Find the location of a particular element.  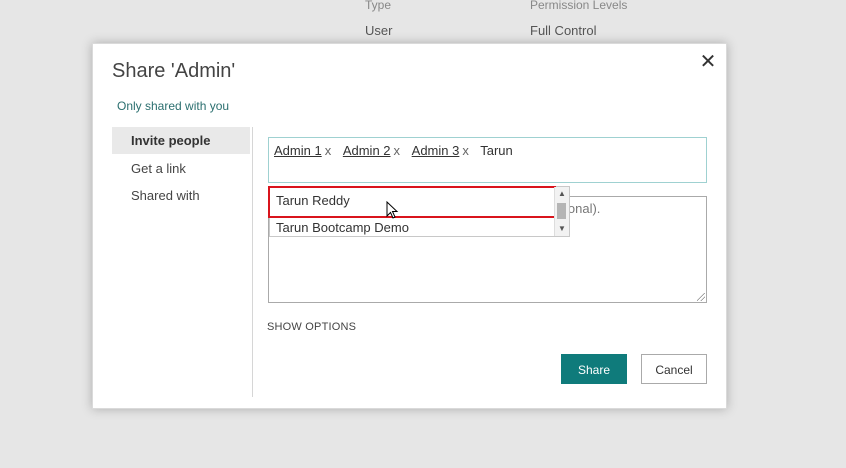

suggestion-scrollbar: ▲ ▼ is located at coordinates (561, 211).